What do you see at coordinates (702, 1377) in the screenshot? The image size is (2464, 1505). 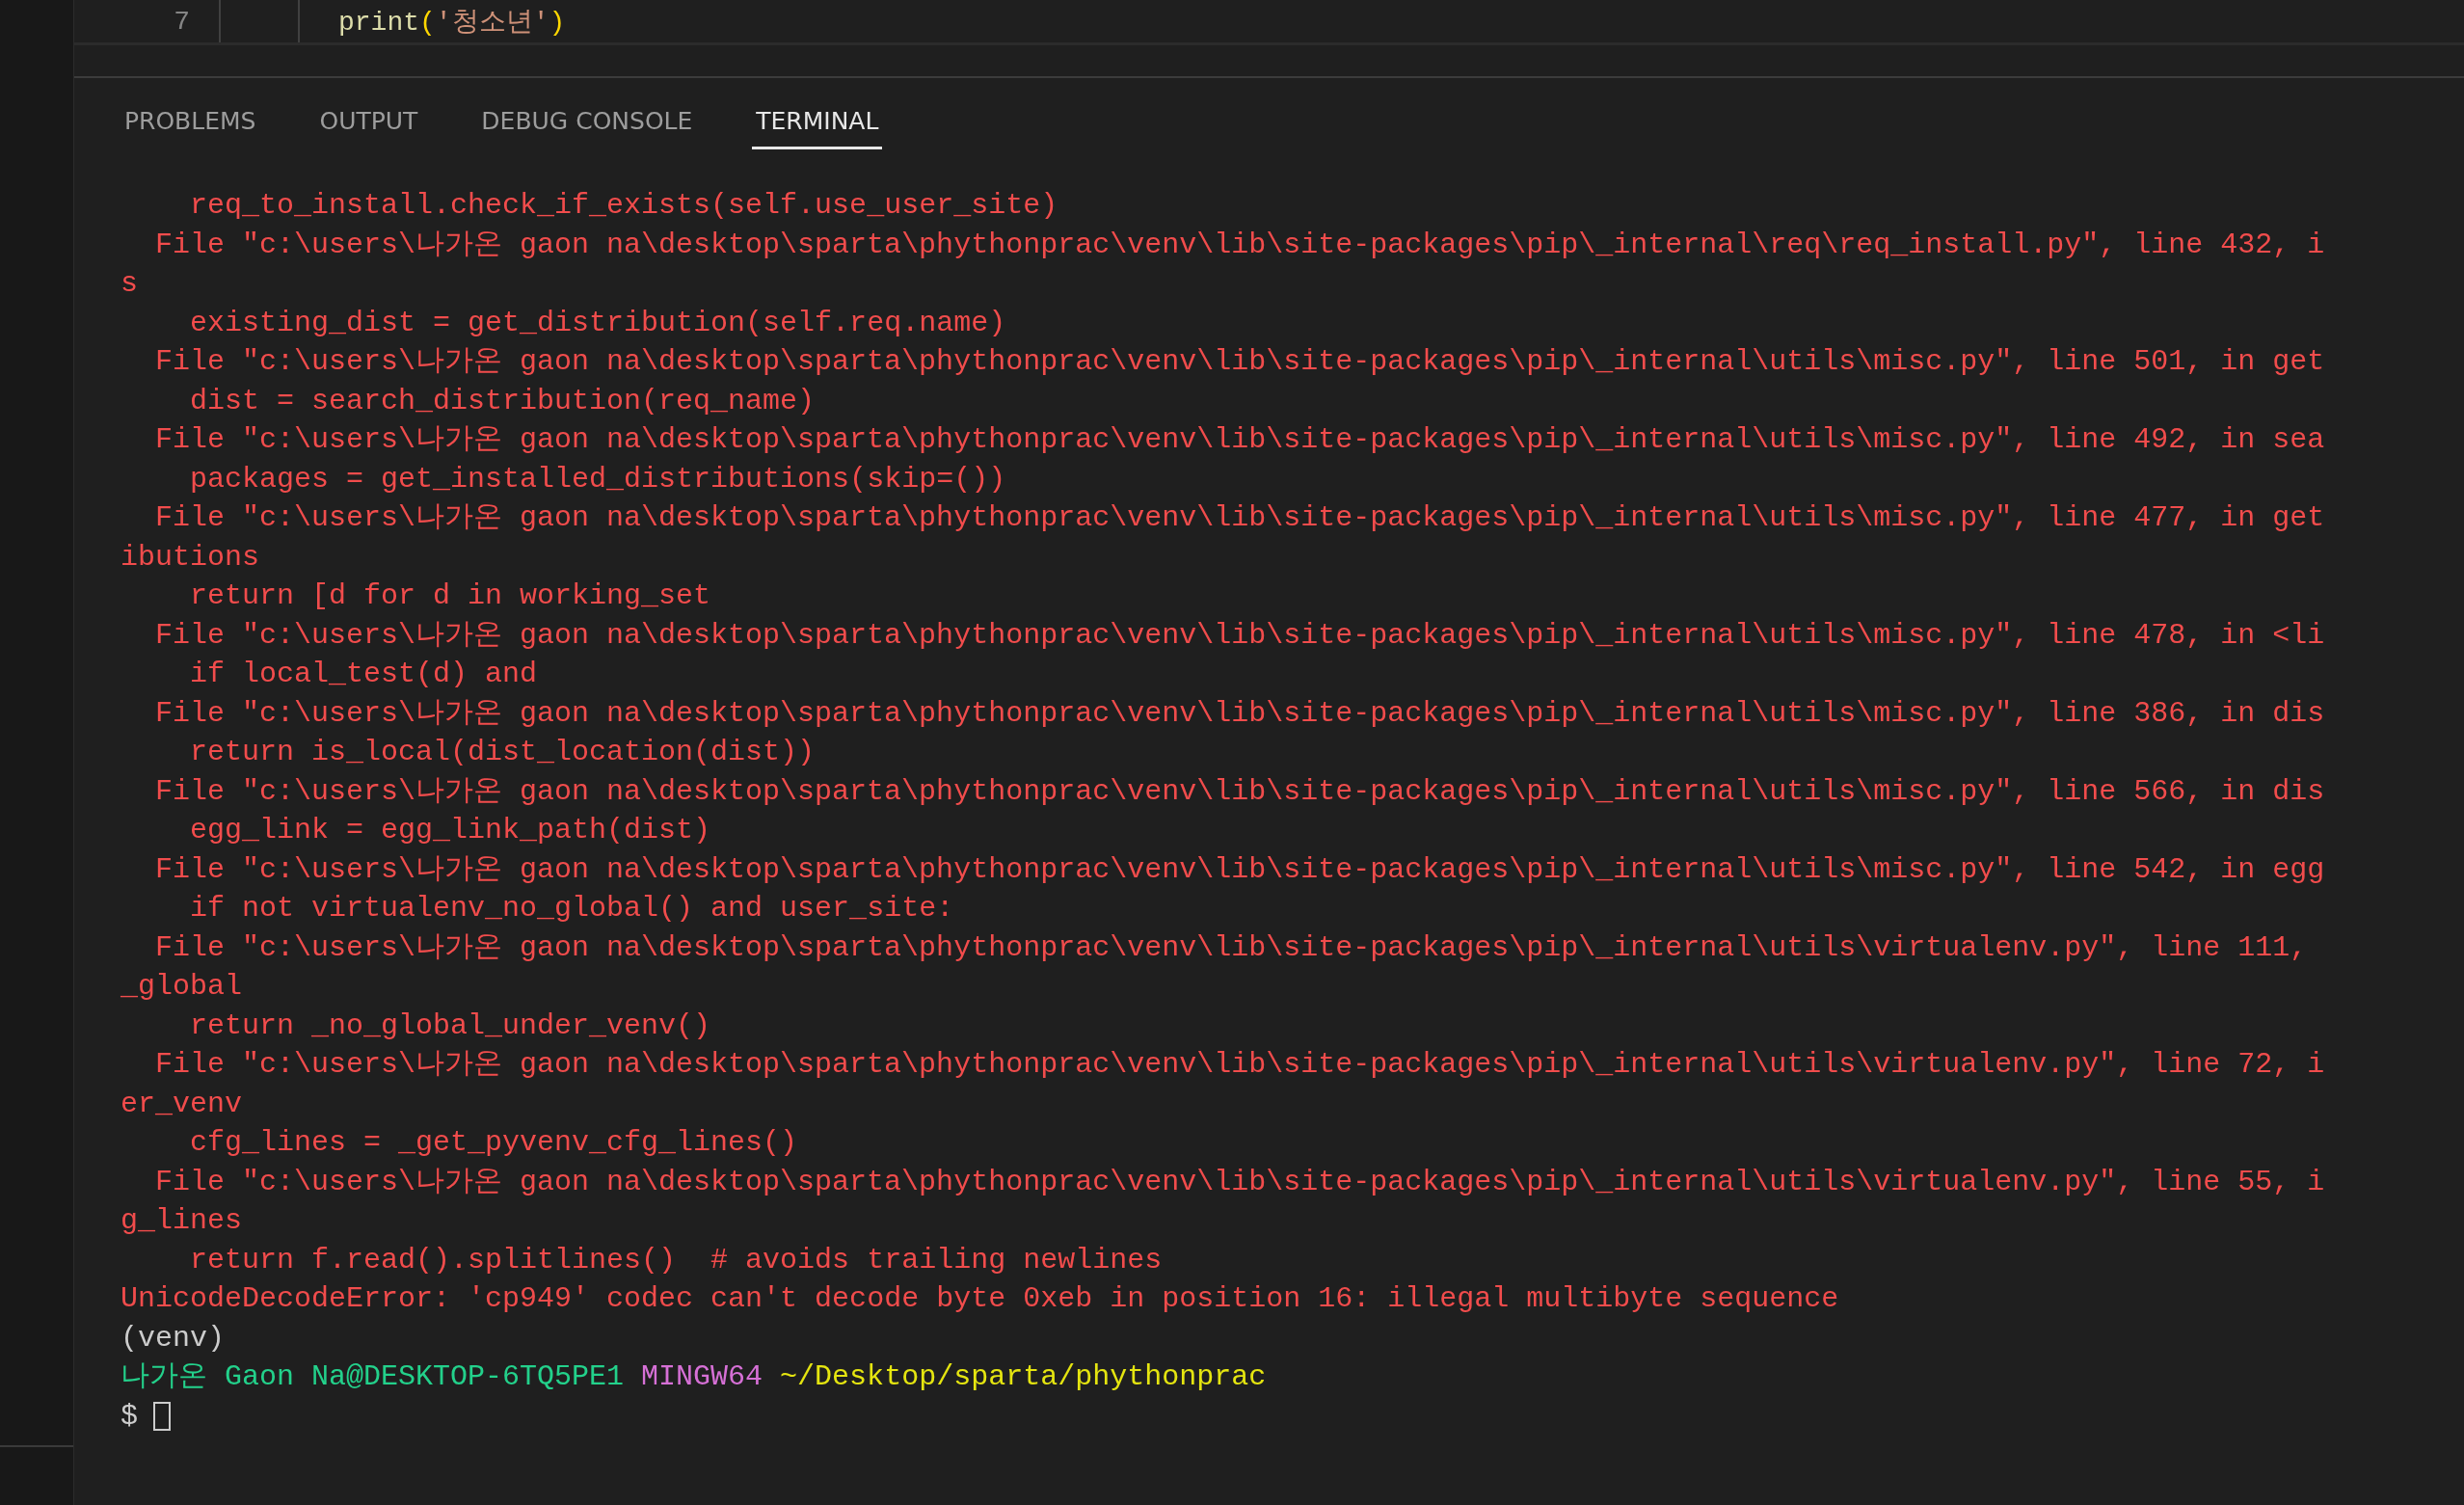 I see `prompt-text: MINGW64` at bounding box center [702, 1377].